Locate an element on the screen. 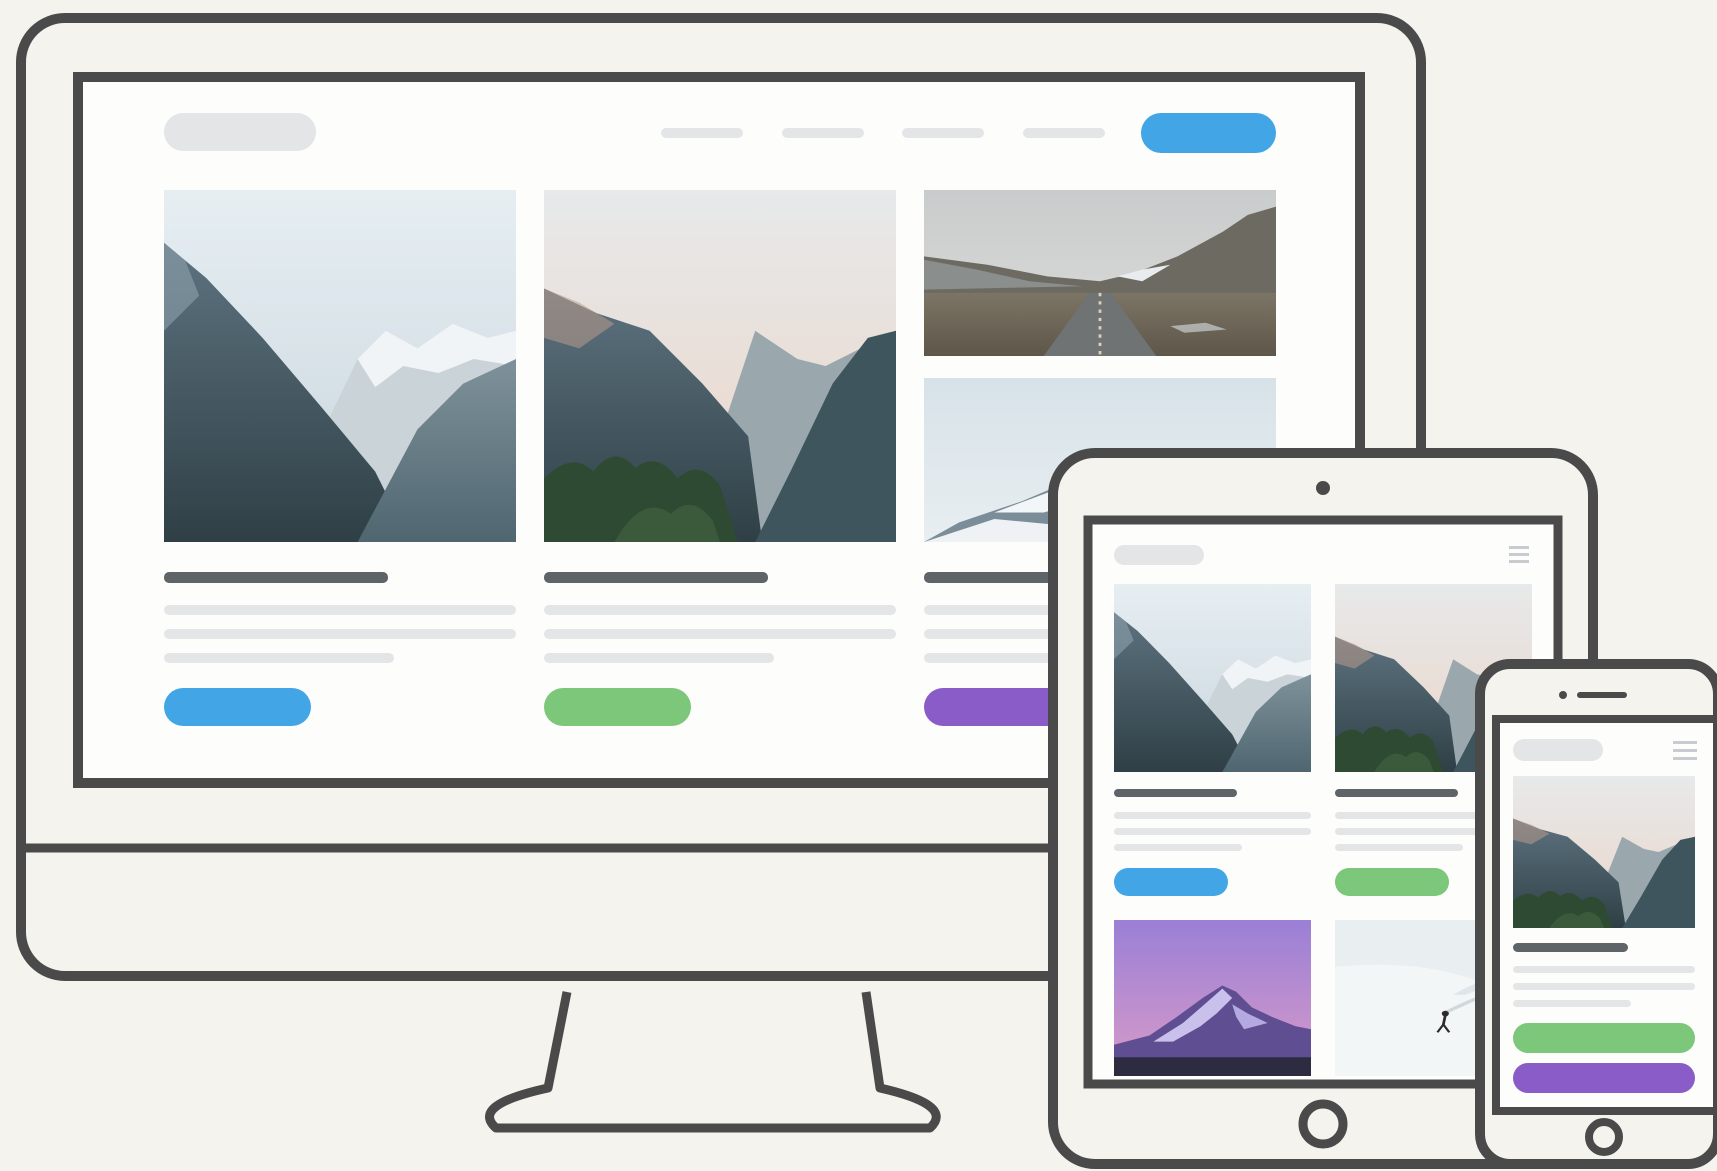 The image size is (1717, 1171). tablet-logo-placeholder is located at coordinates (1159, 555).